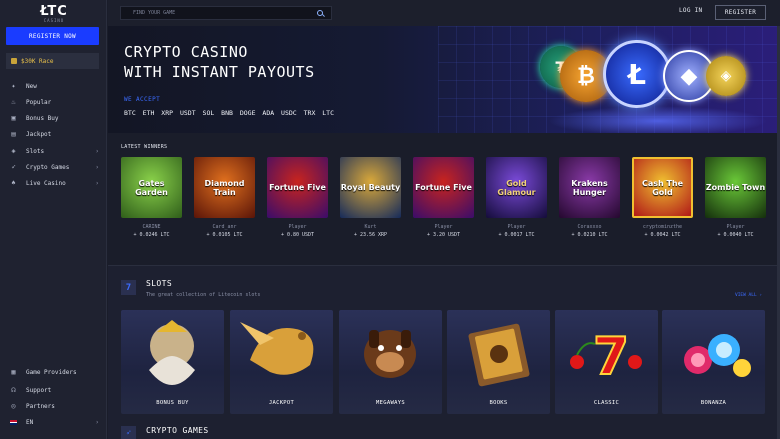 The image size is (780, 439). Describe the element at coordinates (713, 362) in the screenshot. I see `category-card-bonanza: BONANZA` at that location.